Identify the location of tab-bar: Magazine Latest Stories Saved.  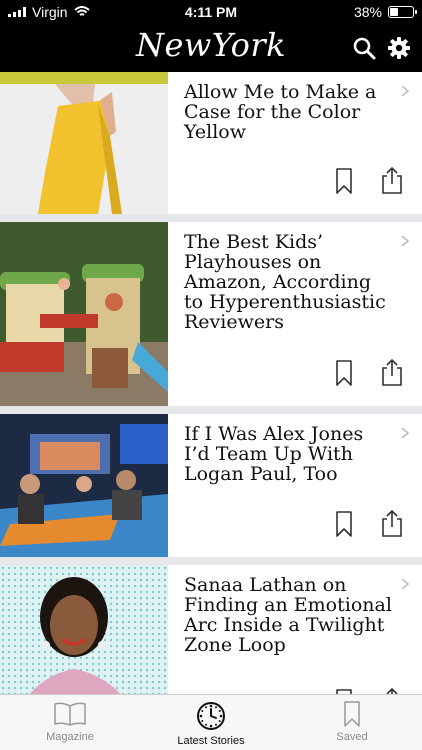
(211, 722).